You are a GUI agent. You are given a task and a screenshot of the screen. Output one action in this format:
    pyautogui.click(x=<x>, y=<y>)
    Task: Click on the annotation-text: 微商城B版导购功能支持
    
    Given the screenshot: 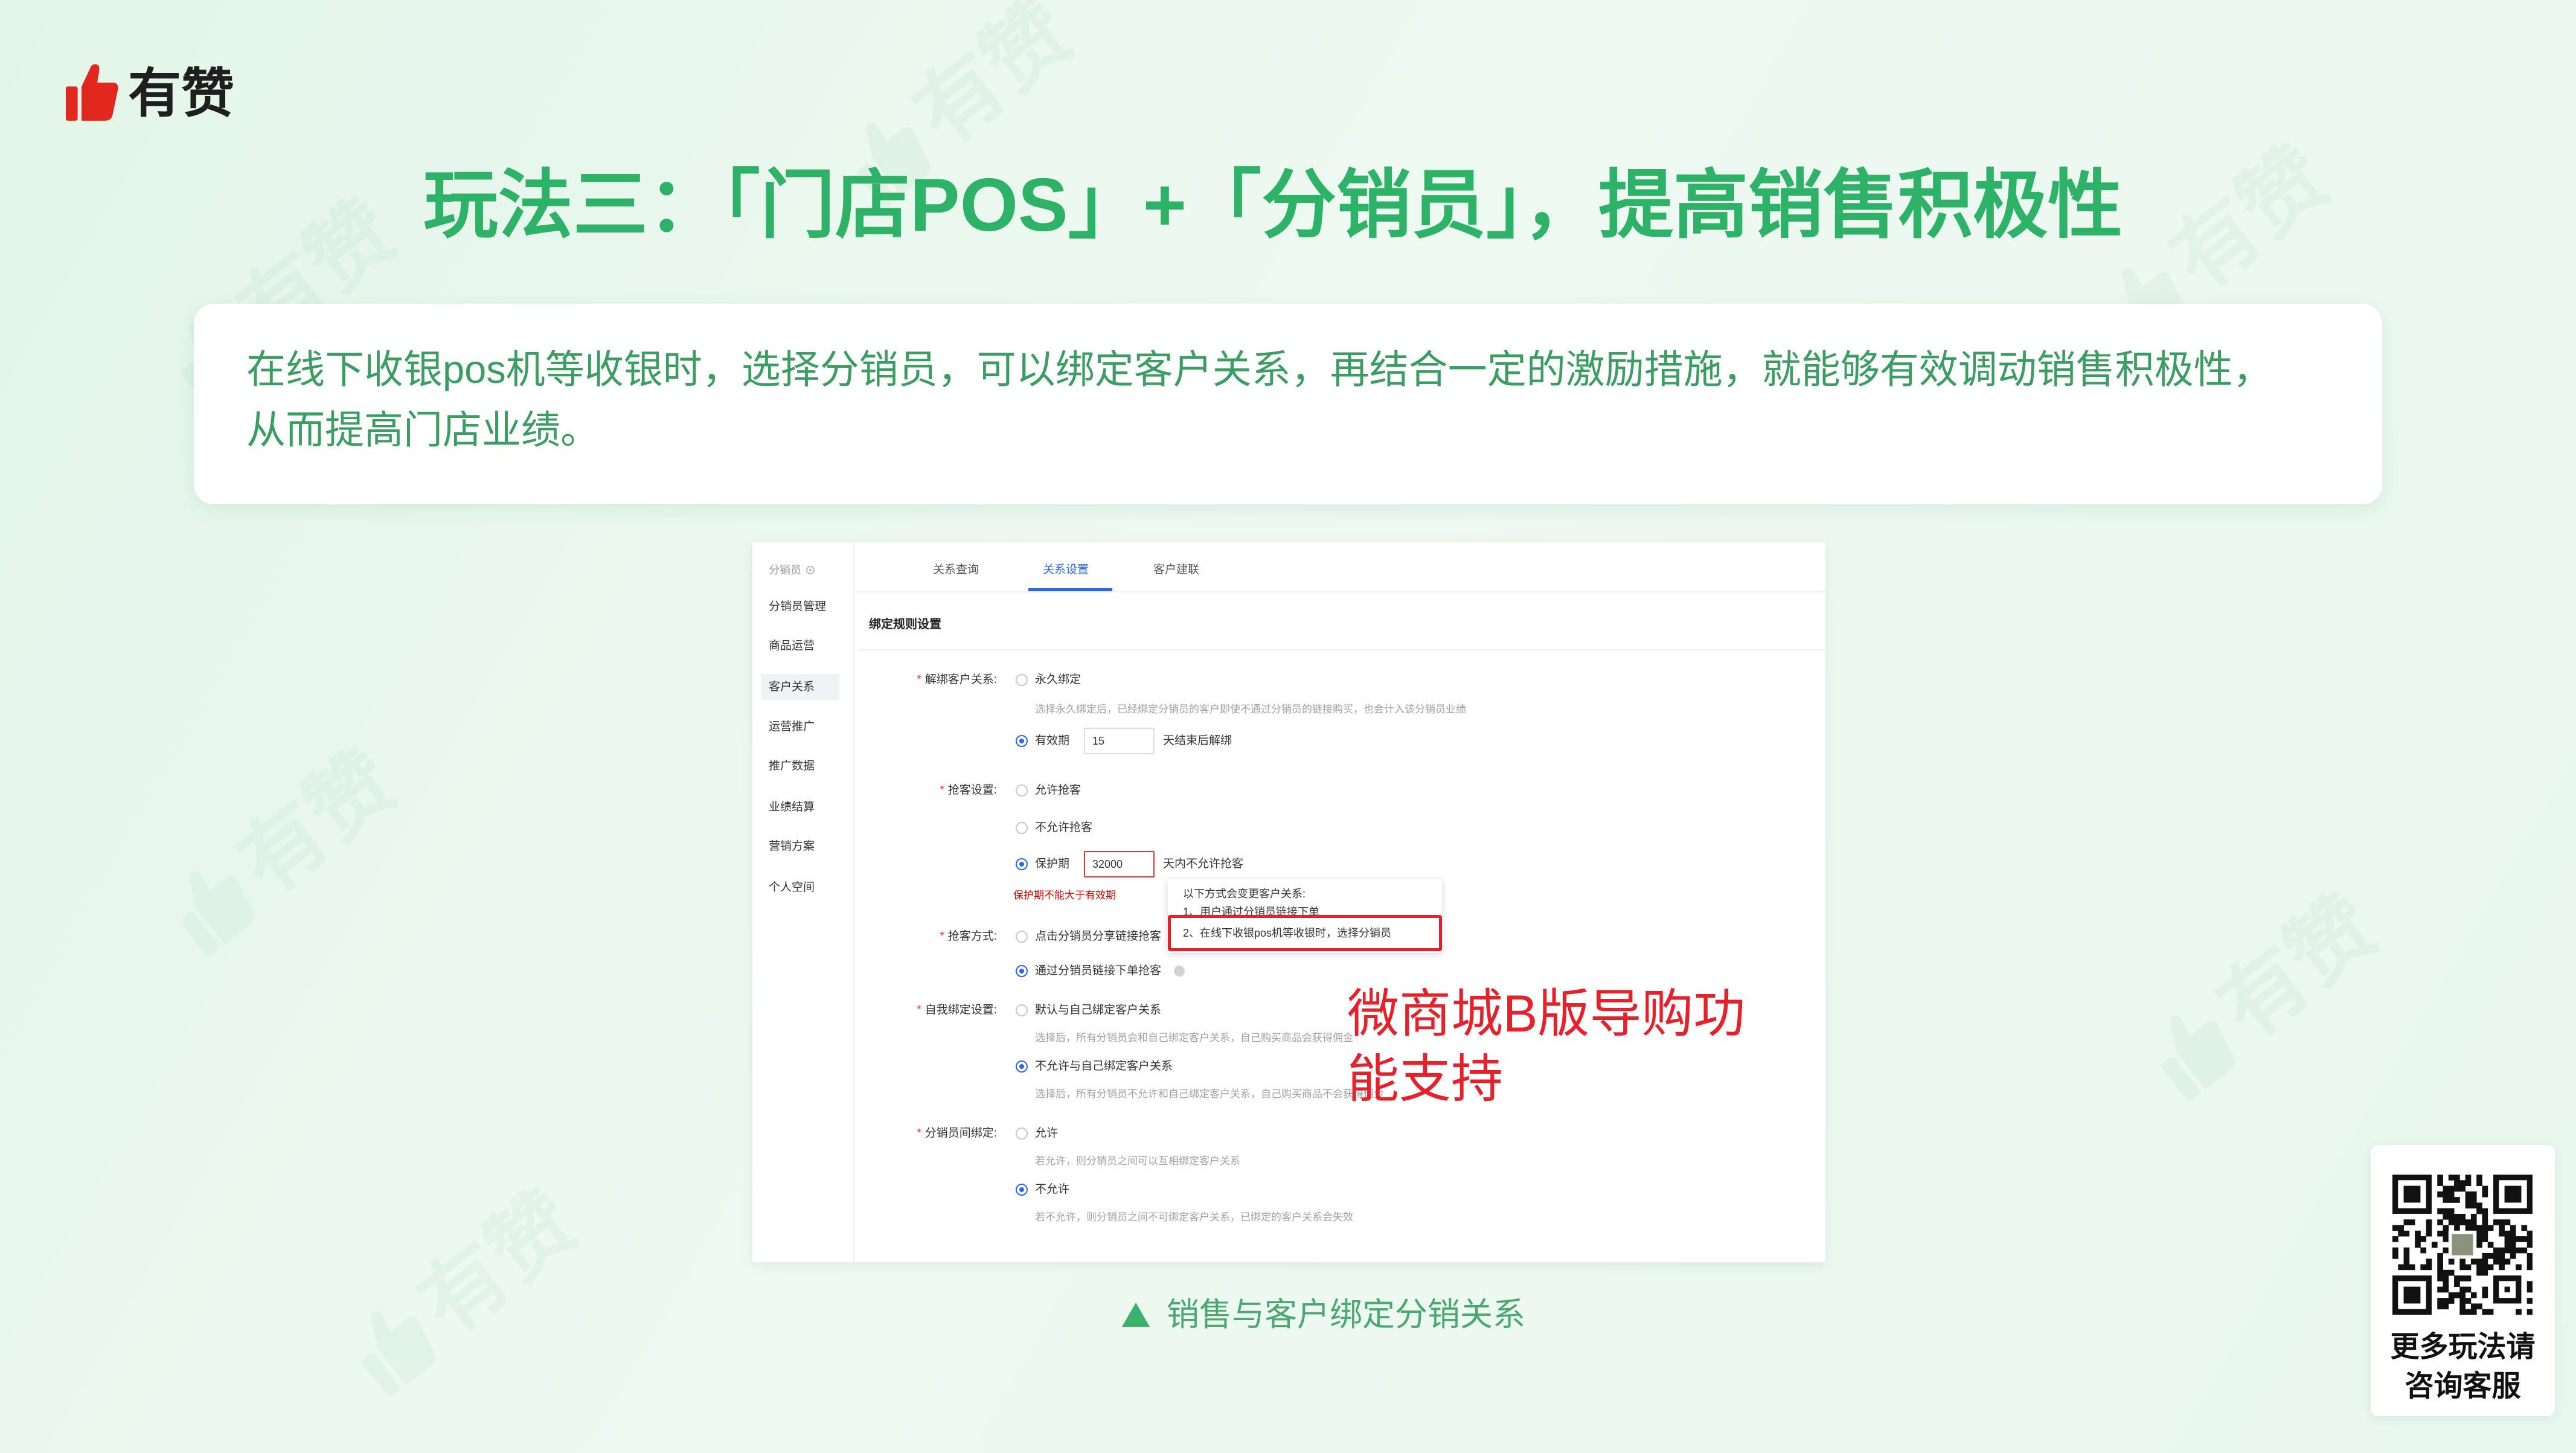 What is the action you would take?
    pyautogui.click(x=1546, y=1046)
    